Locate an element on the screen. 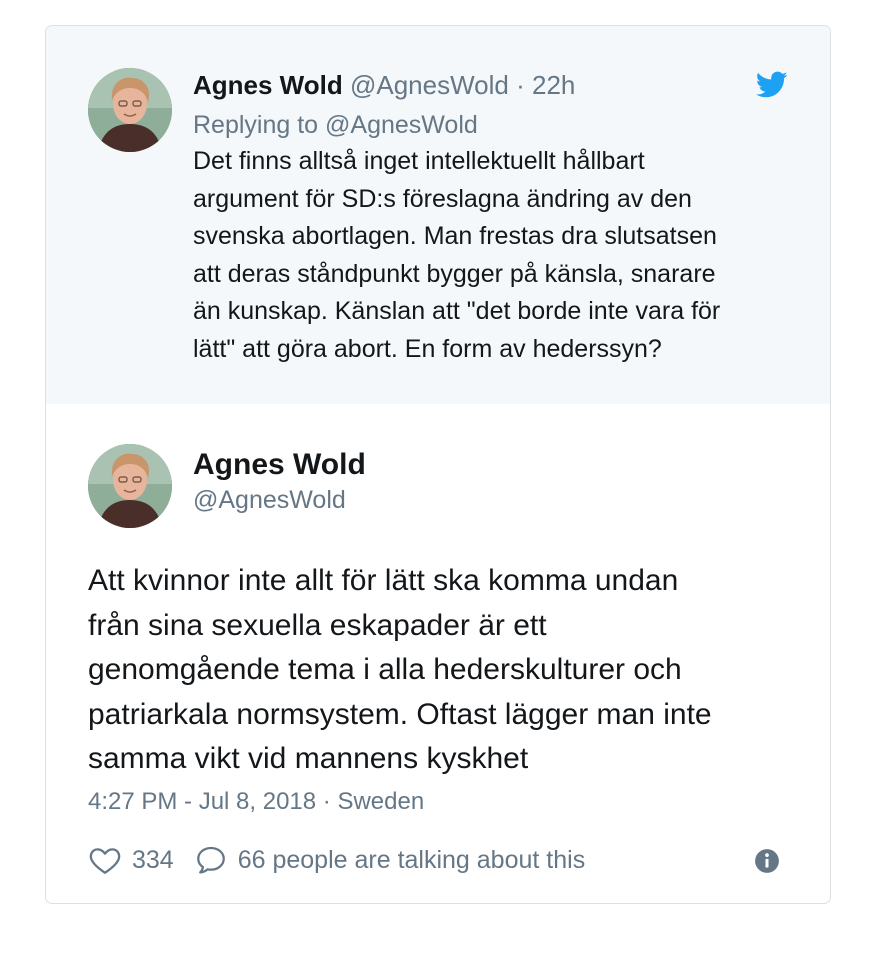  reply-tweet-header: Agnes Wold @AgnesWold · 22h is located at coordinates (384, 85).